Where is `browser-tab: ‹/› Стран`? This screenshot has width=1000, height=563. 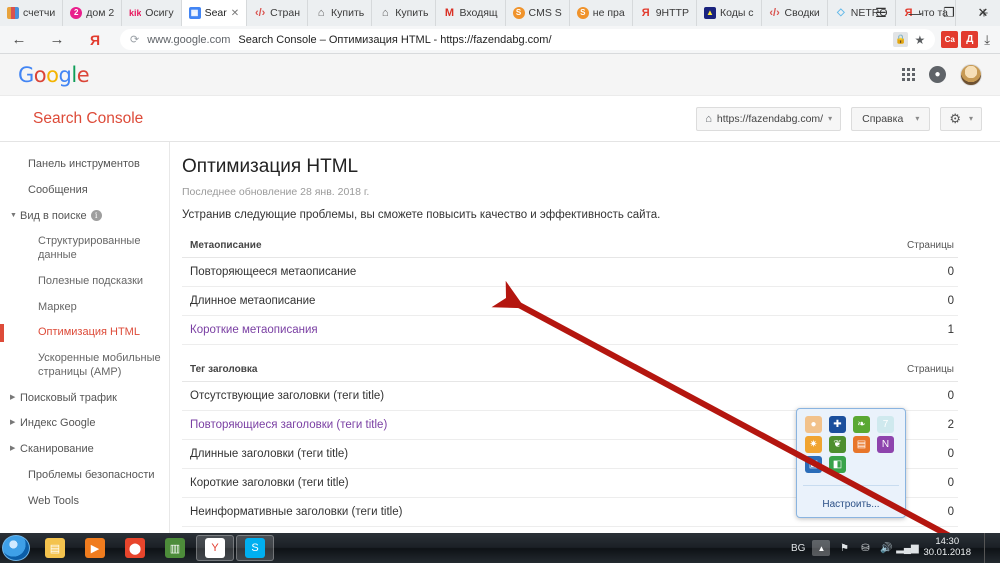 browser-tab: ‹/› Стран is located at coordinates (278, 13).